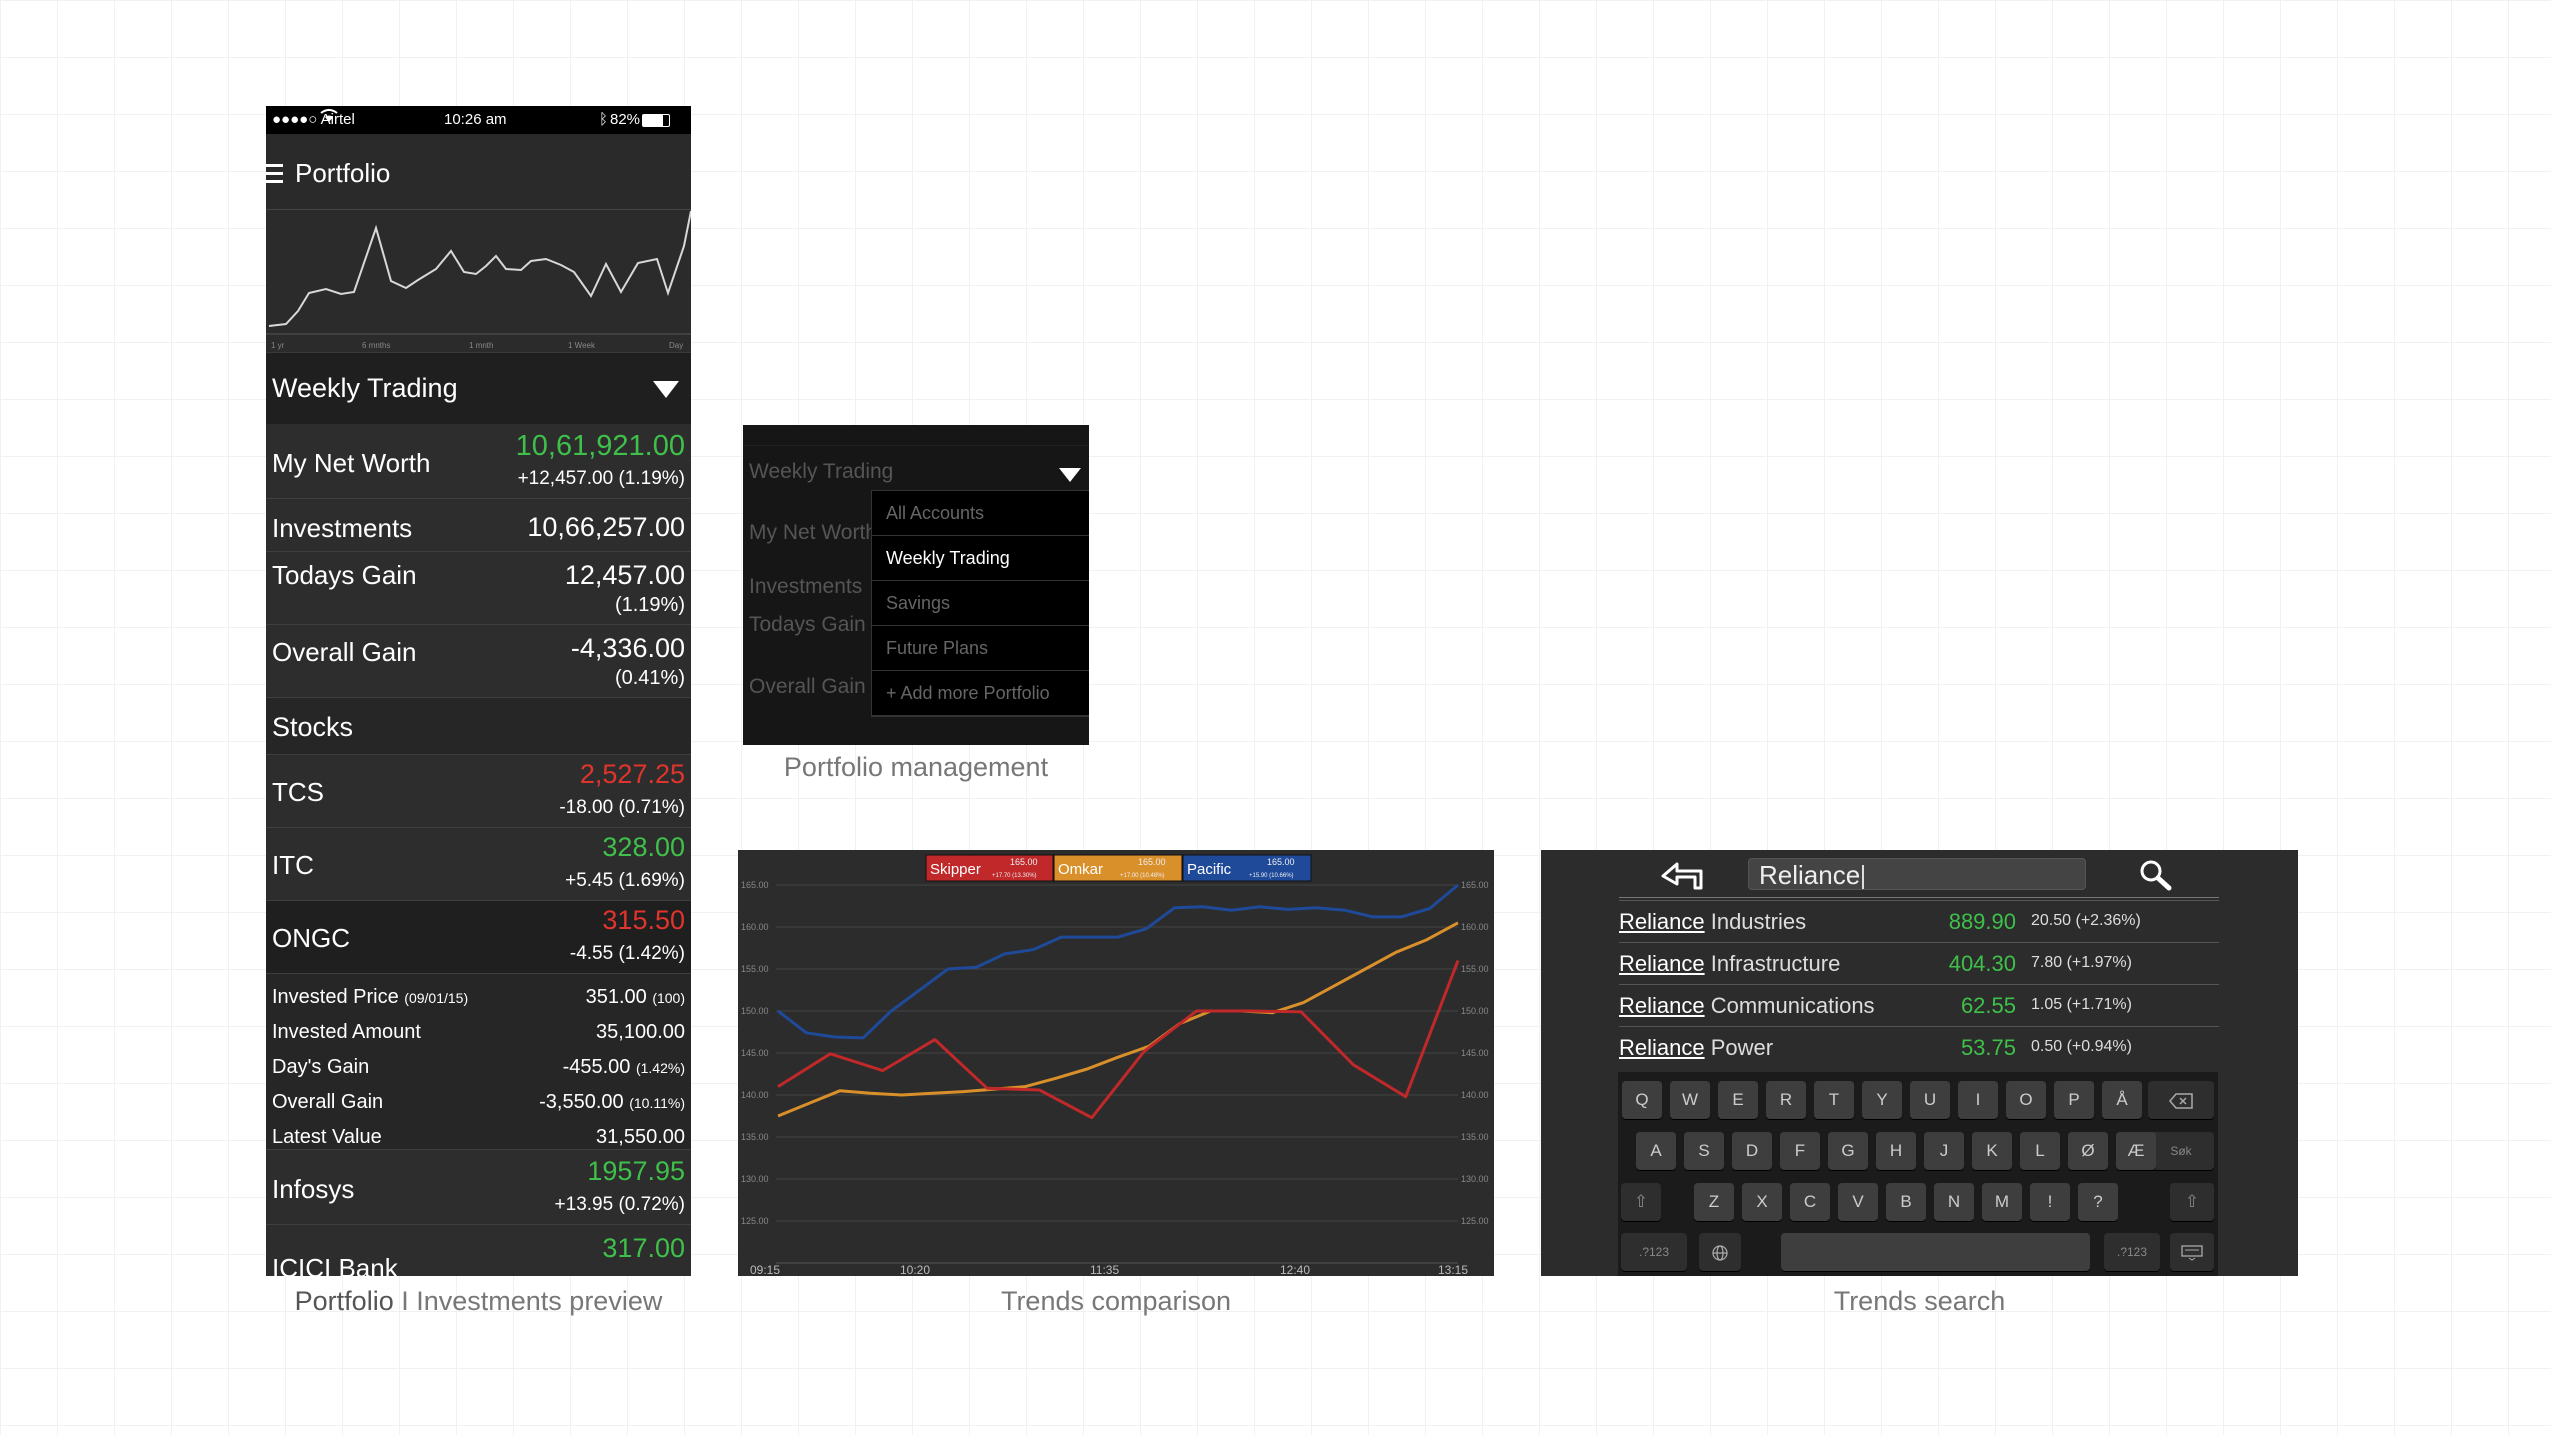 The height and width of the screenshot is (1435, 2551). I want to click on key-T: T, so click(1834, 1100).